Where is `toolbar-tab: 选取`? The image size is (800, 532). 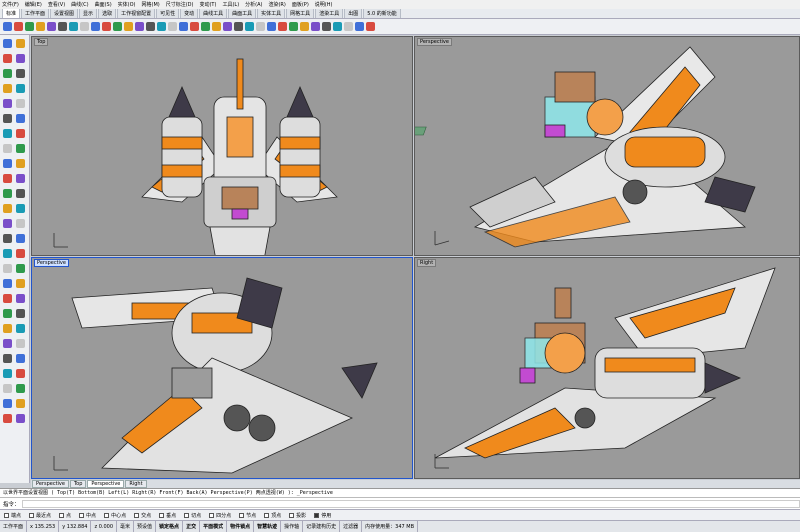 toolbar-tab: 选取 is located at coordinates (107, 13).